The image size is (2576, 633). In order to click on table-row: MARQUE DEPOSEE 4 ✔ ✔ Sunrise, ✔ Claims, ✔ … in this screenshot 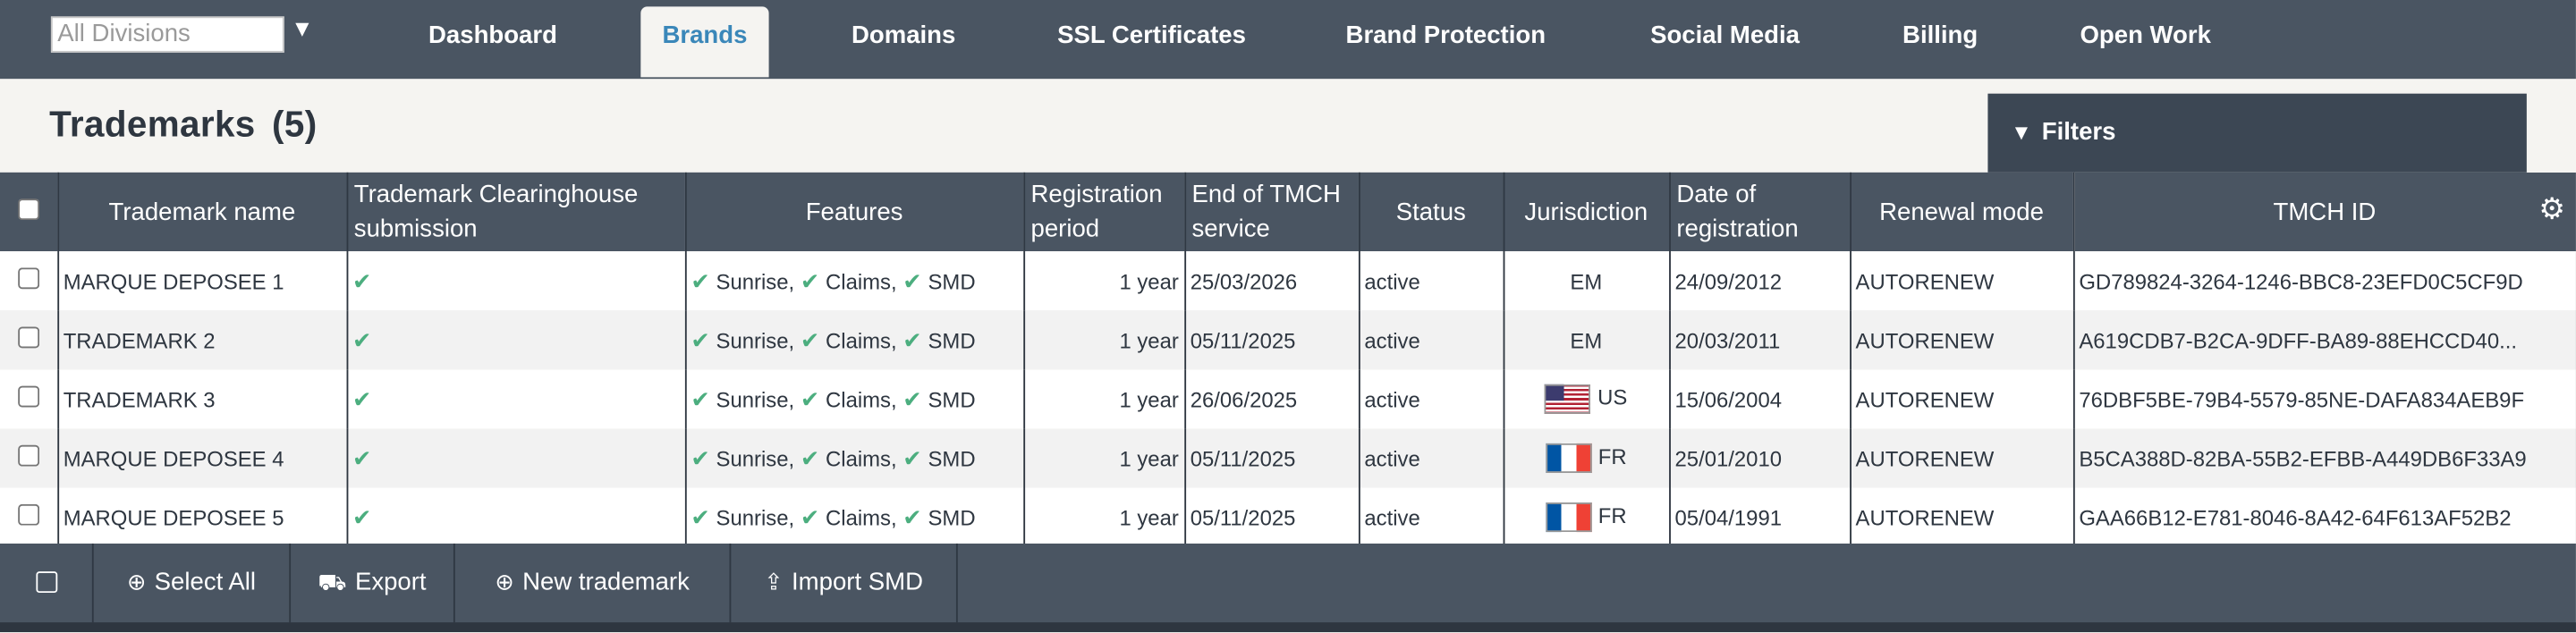, I will do `click(1288, 458)`.